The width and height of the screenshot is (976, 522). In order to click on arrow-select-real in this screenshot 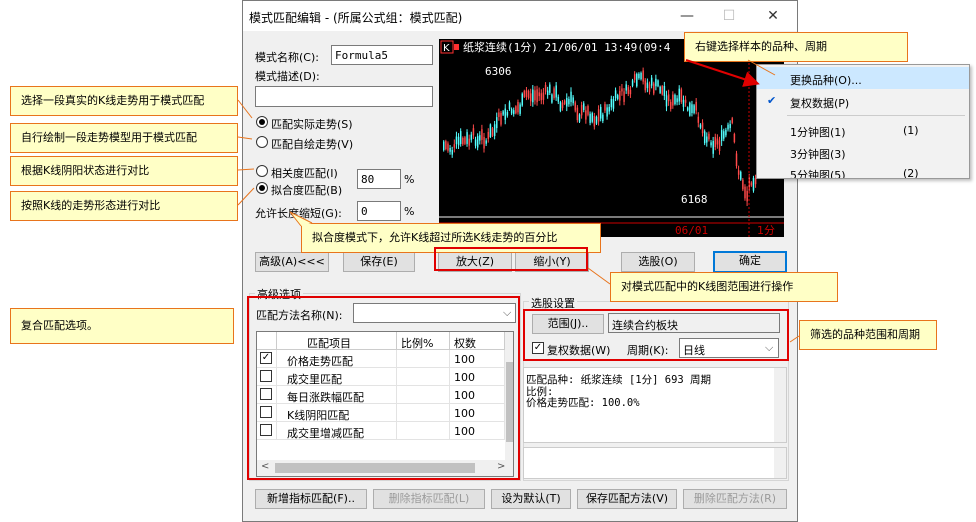, I will do `click(245, 109)`.